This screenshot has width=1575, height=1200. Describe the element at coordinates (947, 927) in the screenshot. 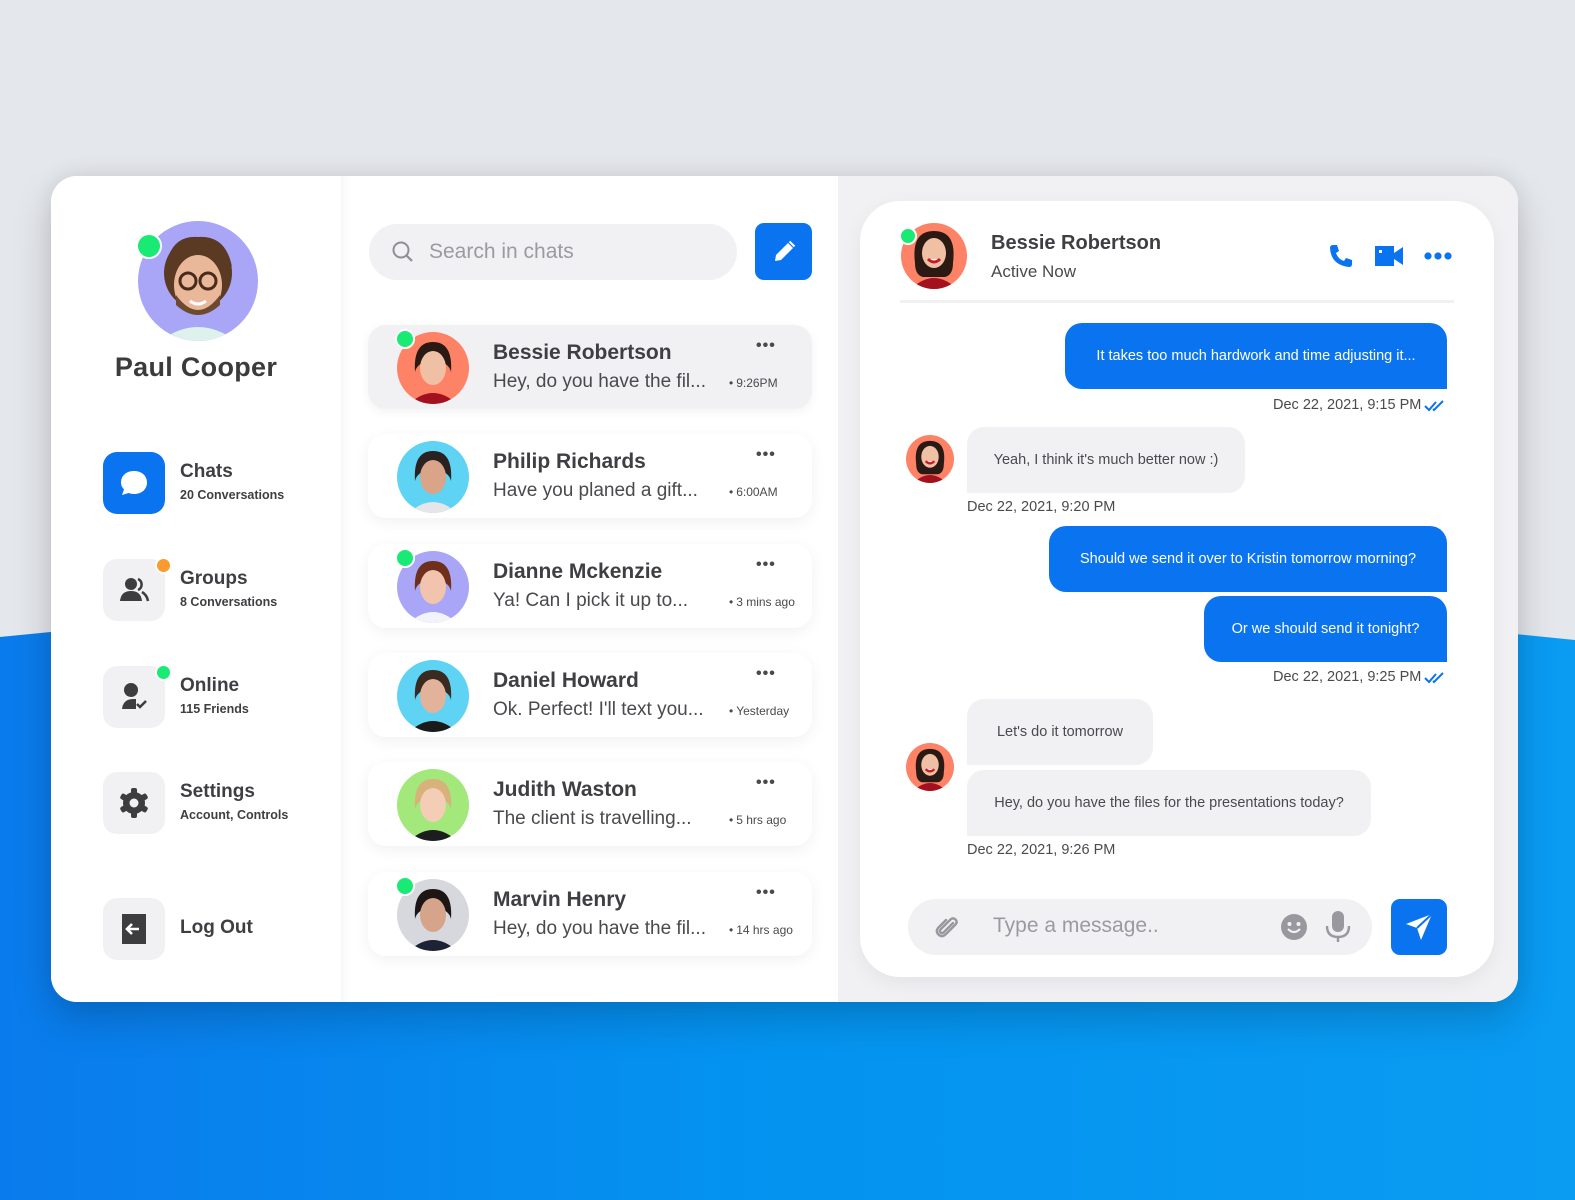

I see `attachment-icon` at that location.